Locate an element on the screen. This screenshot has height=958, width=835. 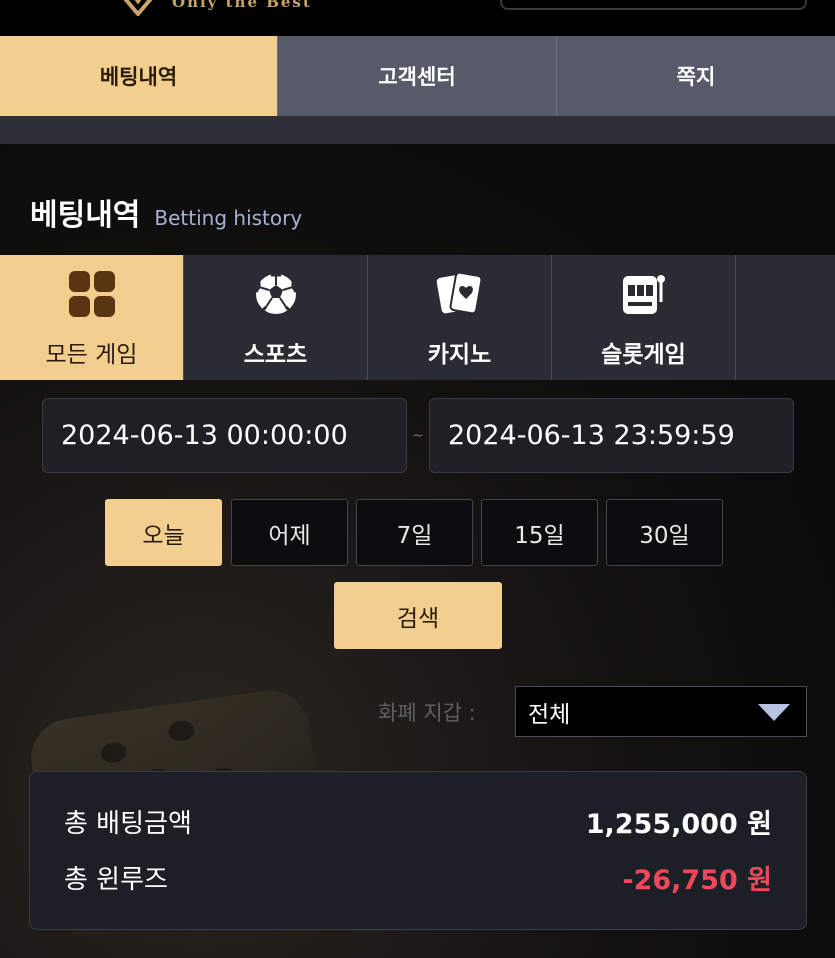
currency-wallet-label: 화폐 지갑 : is located at coordinates (427, 713).